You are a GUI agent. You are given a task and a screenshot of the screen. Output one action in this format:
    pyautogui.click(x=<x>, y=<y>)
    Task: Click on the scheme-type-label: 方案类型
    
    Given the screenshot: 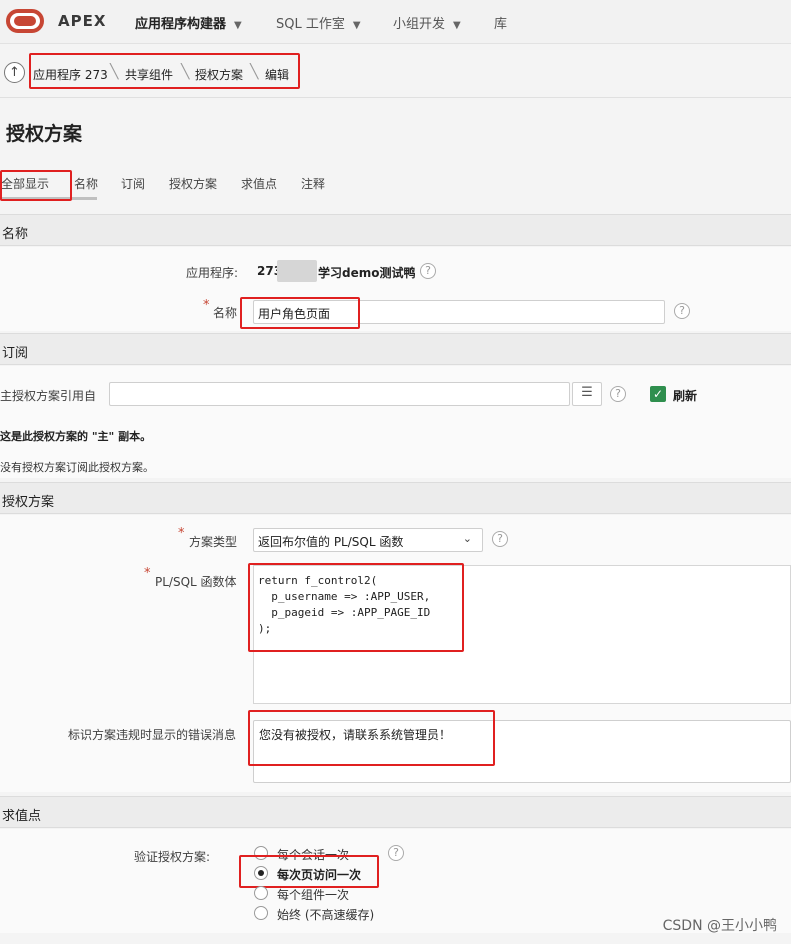 What is the action you would take?
    pyautogui.click(x=213, y=542)
    